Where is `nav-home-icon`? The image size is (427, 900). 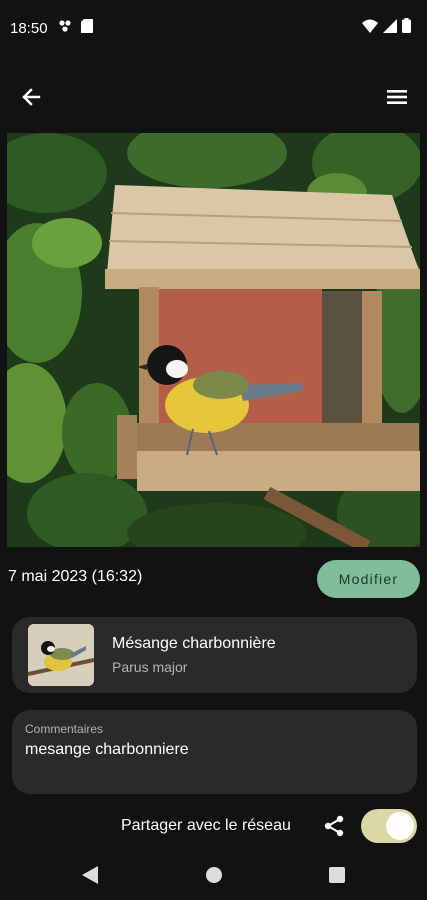 nav-home-icon is located at coordinates (214, 875).